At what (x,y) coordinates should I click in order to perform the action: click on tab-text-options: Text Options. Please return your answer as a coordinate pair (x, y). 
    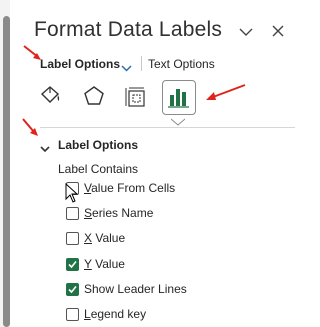
    Looking at the image, I should click on (181, 64).